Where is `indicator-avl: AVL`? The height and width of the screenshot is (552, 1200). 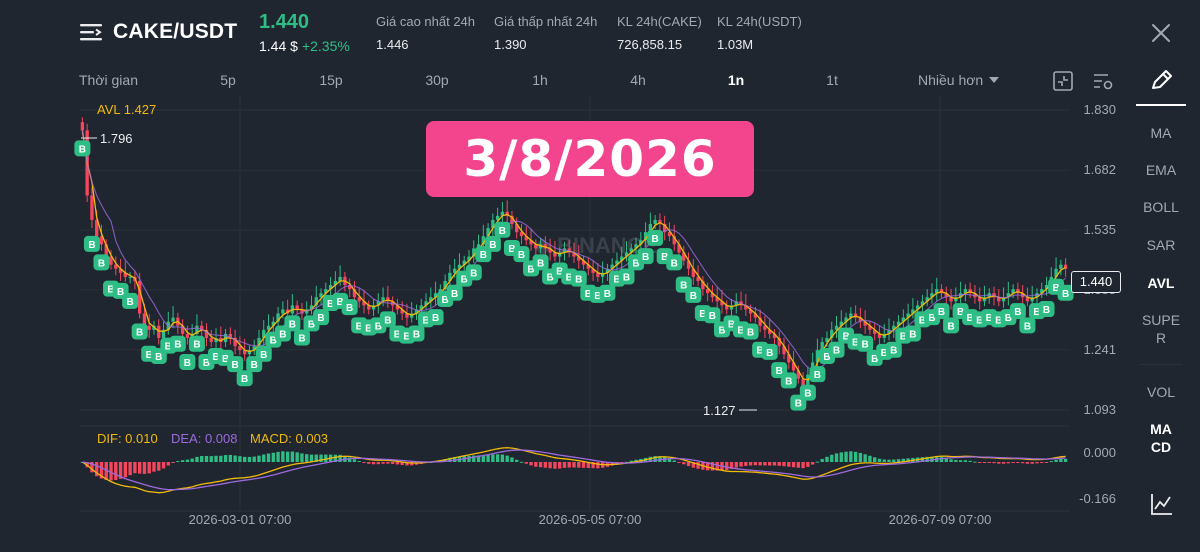
indicator-avl: AVL is located at coordinates (1161, 283).